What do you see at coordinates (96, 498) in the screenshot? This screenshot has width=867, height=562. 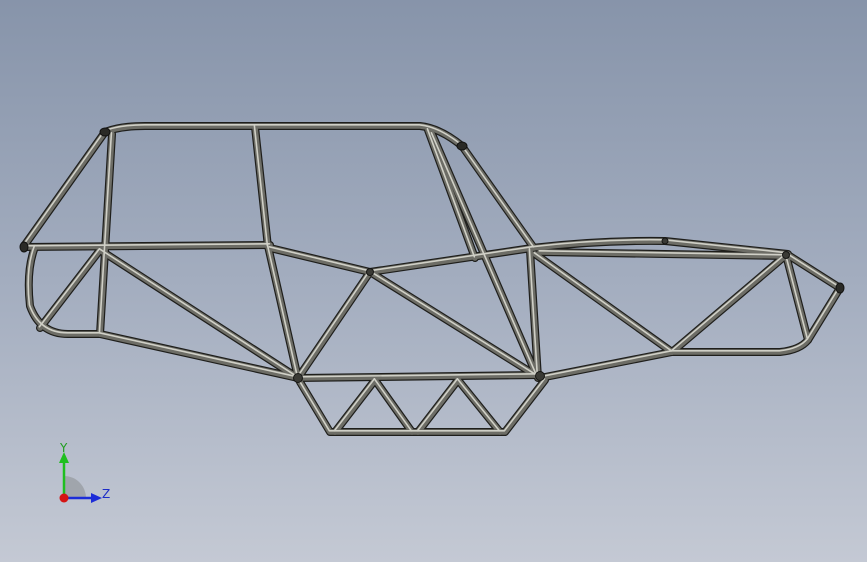 I see `z-arrow-head` at bounding box center [96, 498].